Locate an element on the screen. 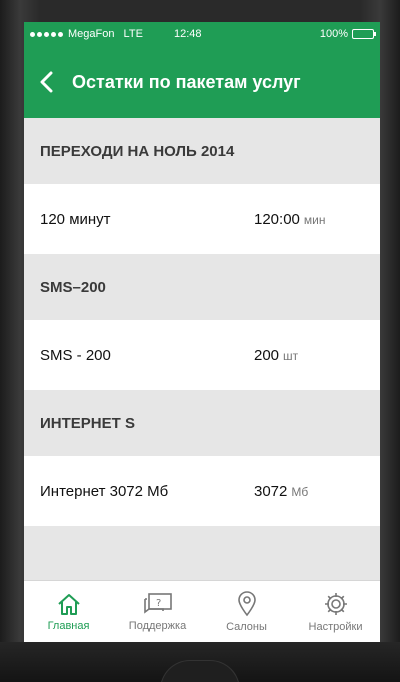  row-label: Интернет 3072 Мб is located at coordinates (104, 491).